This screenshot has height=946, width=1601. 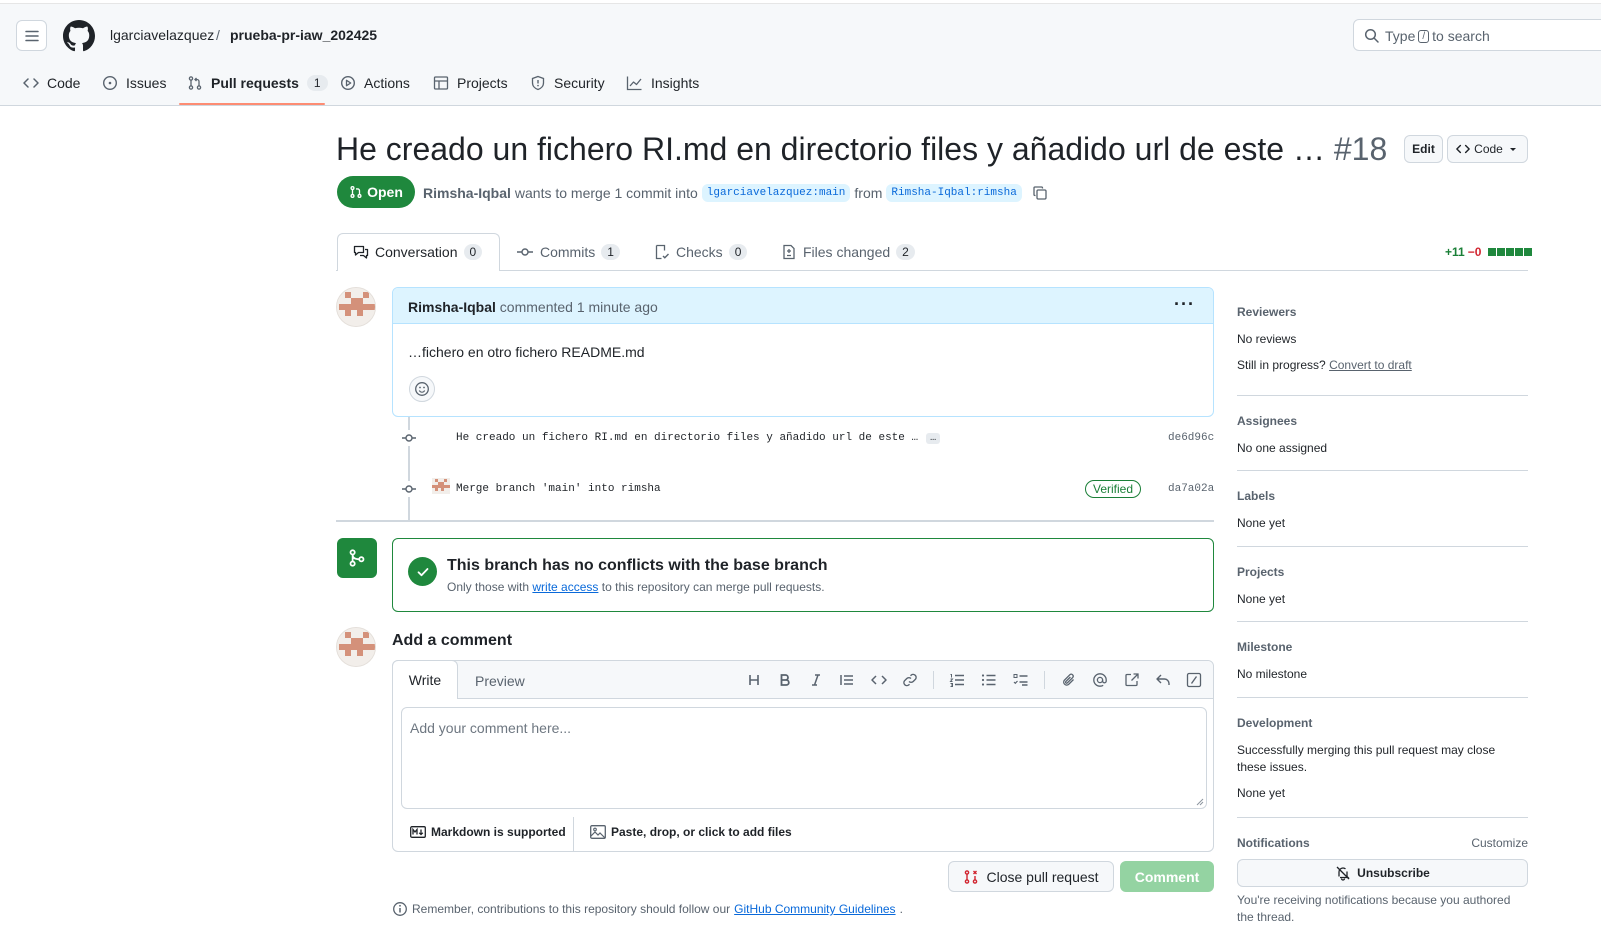 What do you see at coordinates (473, 252) in the screenshot?
I see `conversation-count: 0` at bounding box center [473, 252].